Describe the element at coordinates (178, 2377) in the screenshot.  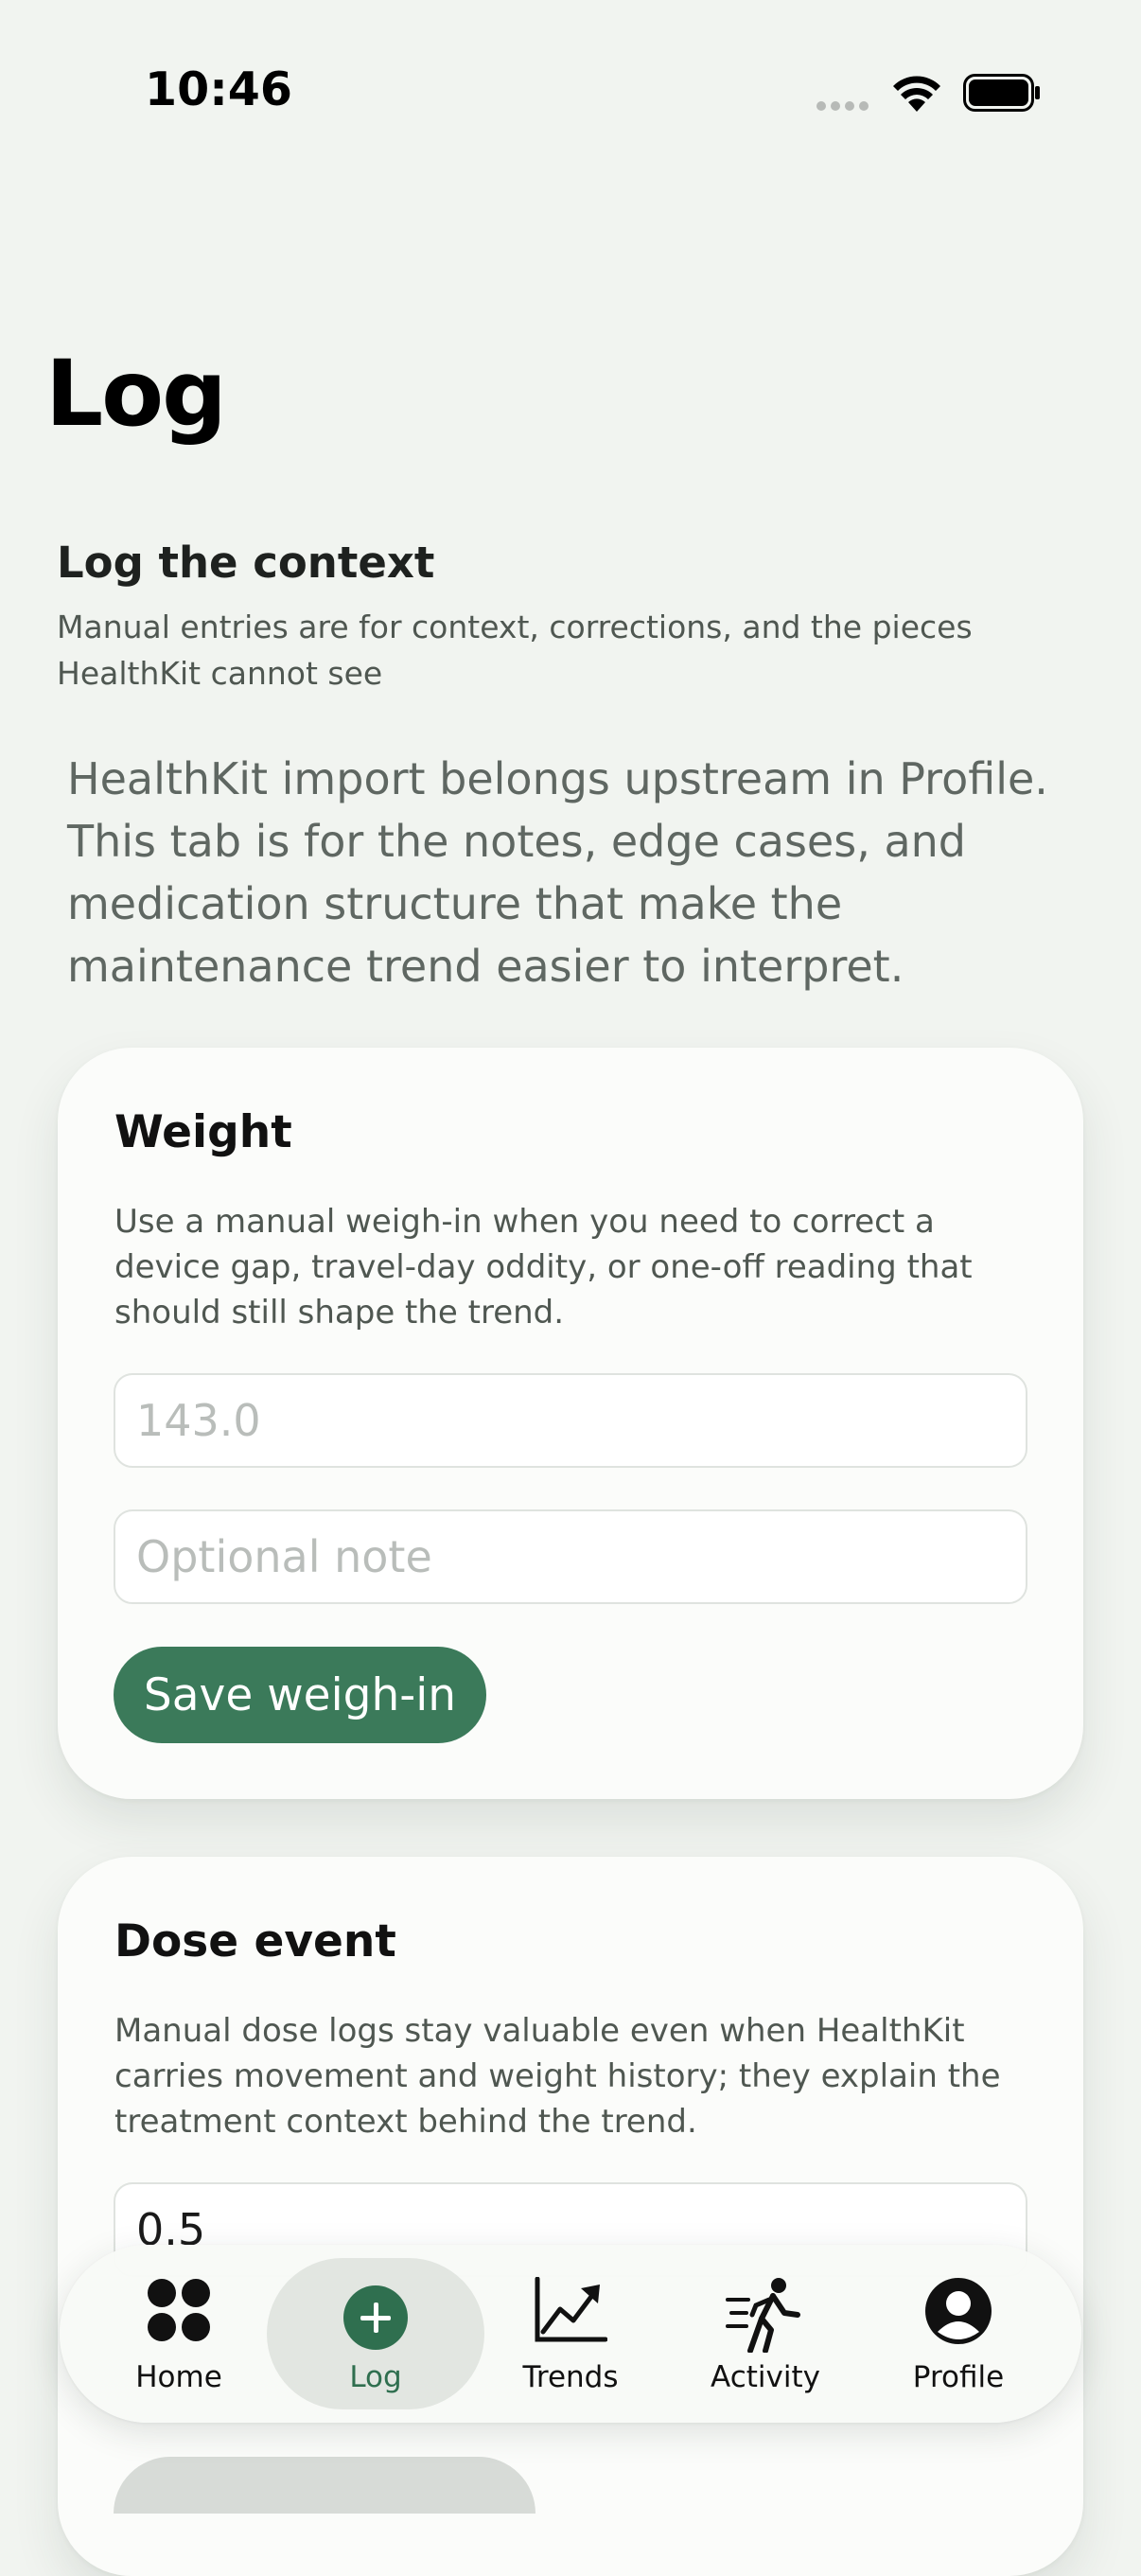
I see `tab-home-label: Home` at that location.